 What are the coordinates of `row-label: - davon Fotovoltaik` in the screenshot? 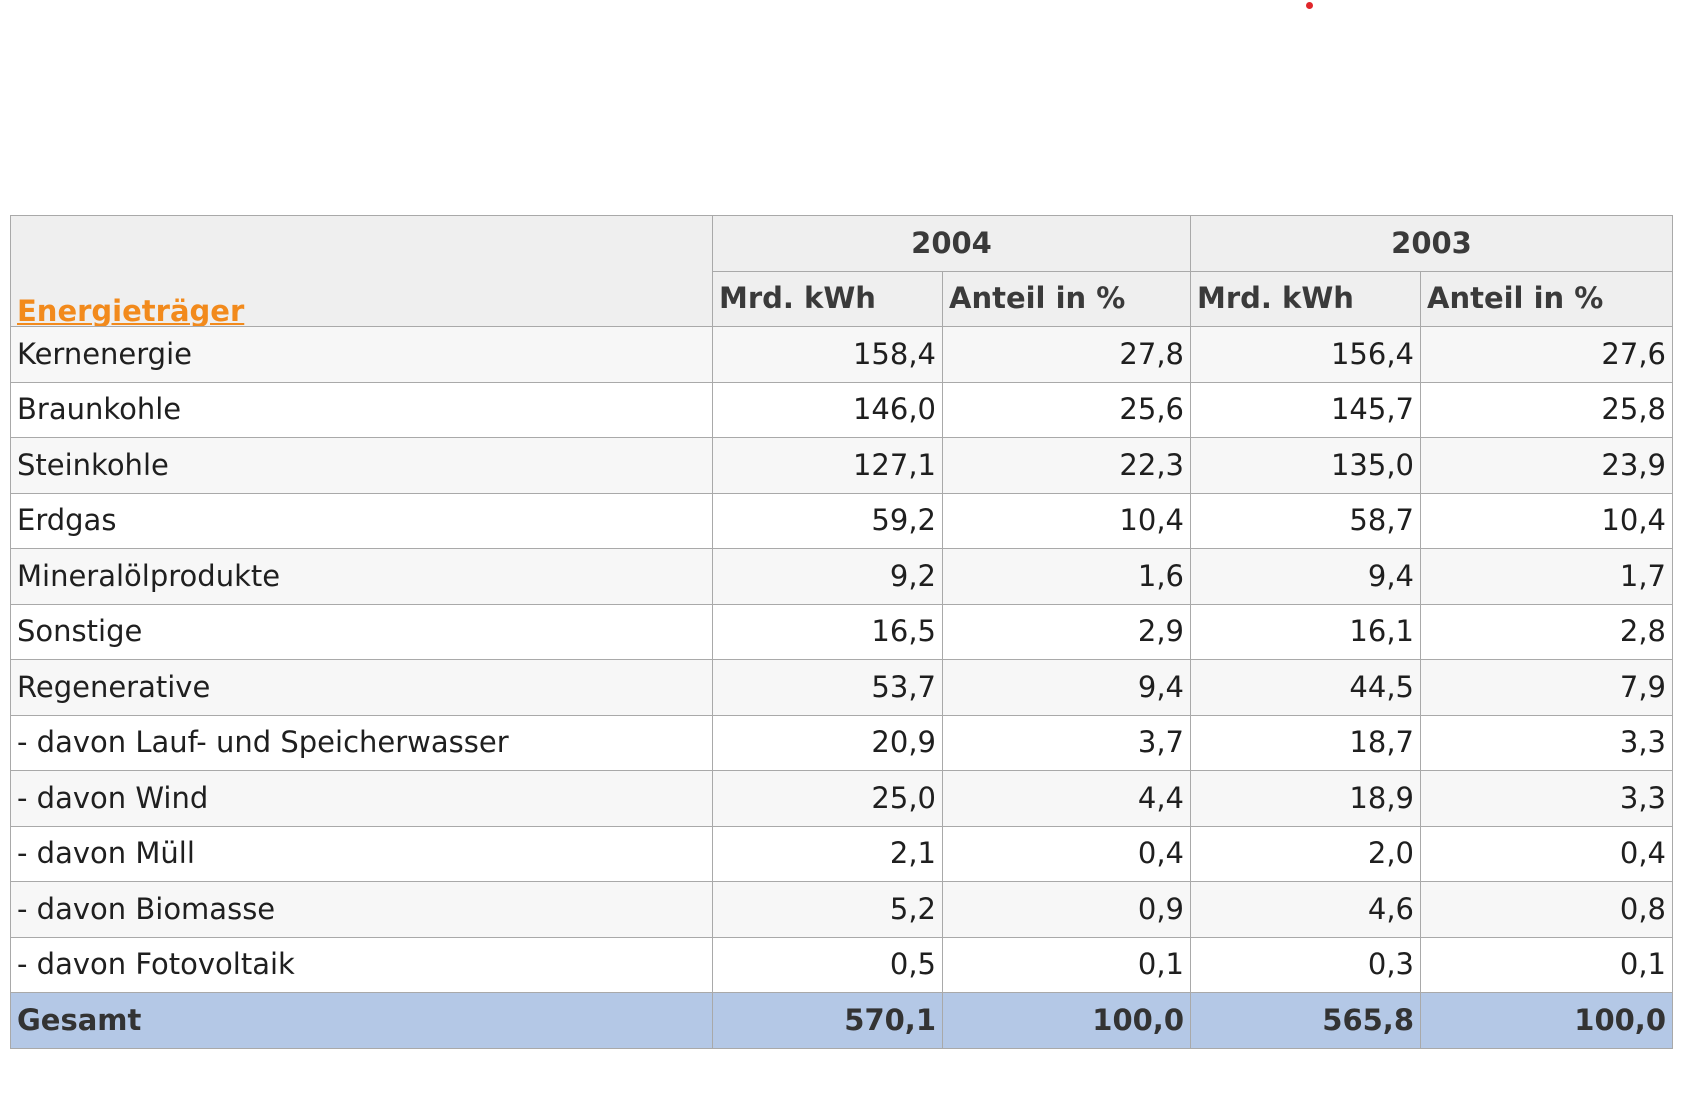 It's located at (361, 964).